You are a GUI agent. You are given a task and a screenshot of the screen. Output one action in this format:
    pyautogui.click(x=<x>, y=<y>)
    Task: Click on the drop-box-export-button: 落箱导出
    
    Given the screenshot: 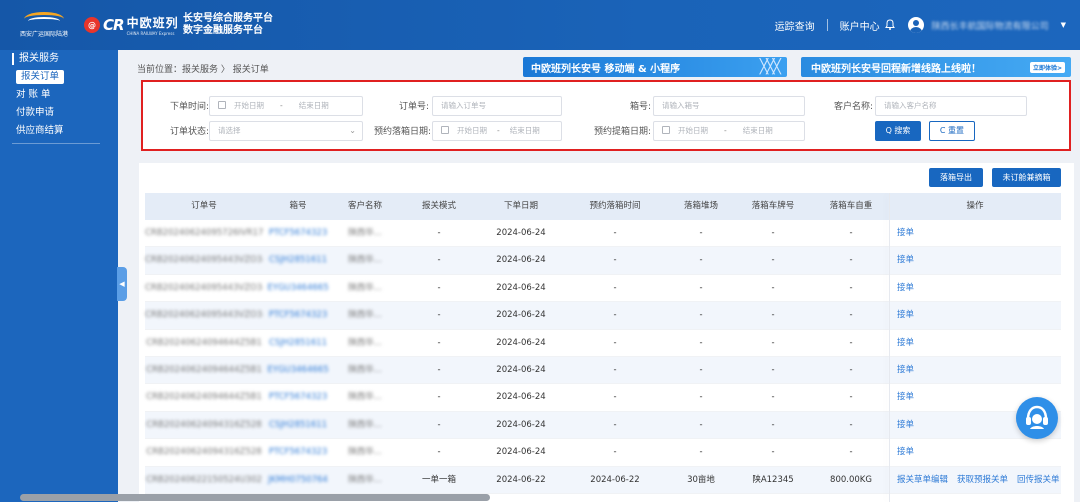 What is the action you would take?
    pyautogui.click(x=956, y=177)
    